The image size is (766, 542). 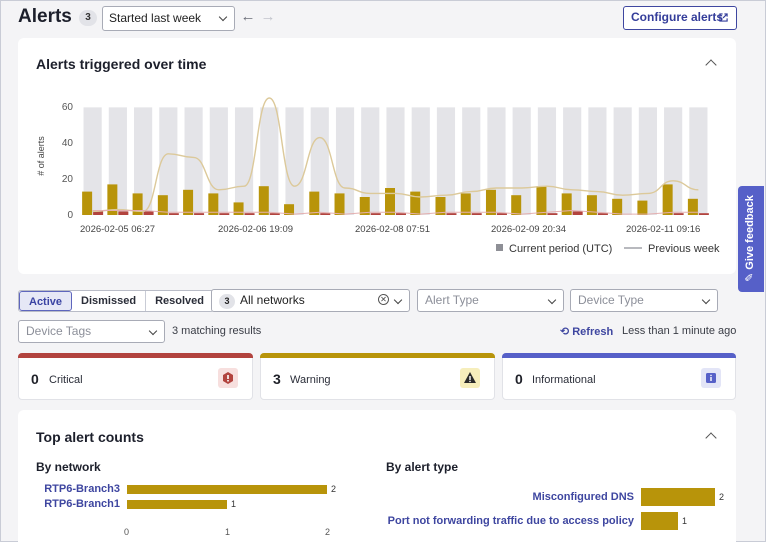 I want to click on alert-count-badge: 3, so click(x=88, y=18).